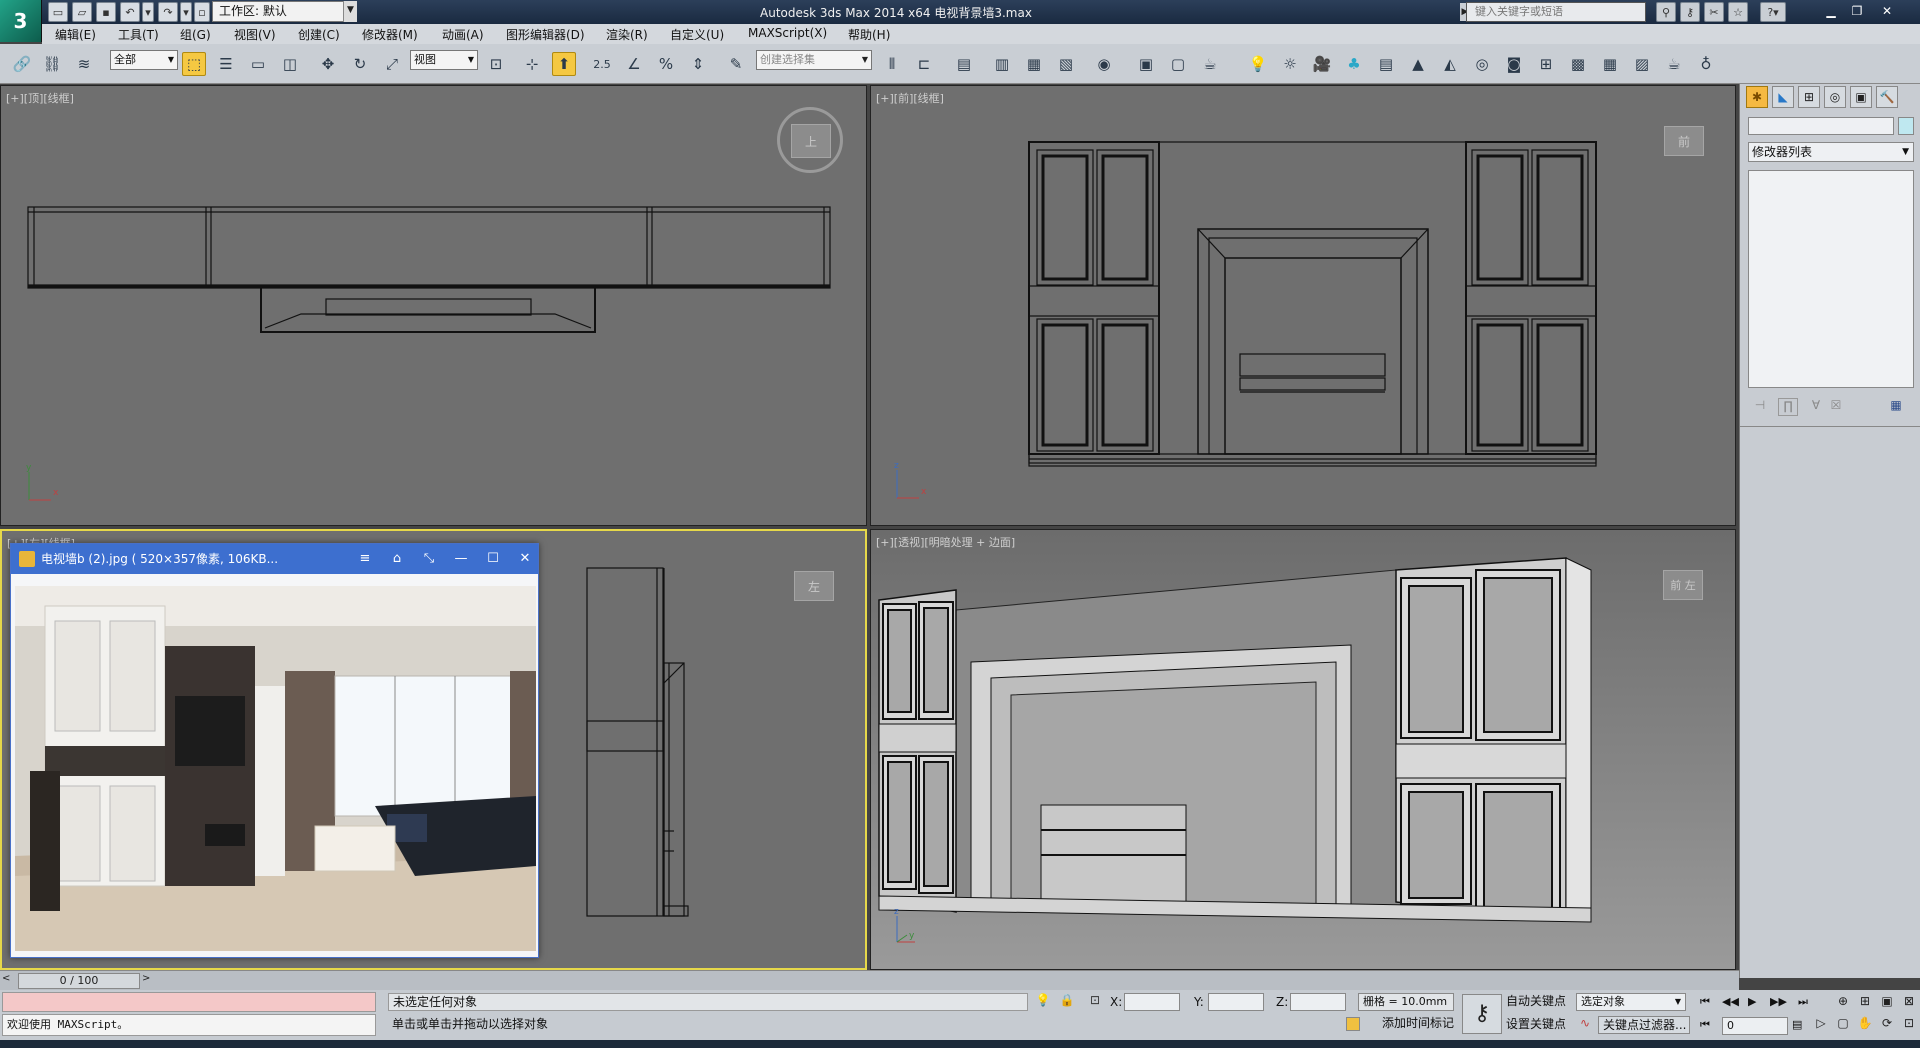  I want to click on redo-dropdown-icon: ▾, so click(186, 12).